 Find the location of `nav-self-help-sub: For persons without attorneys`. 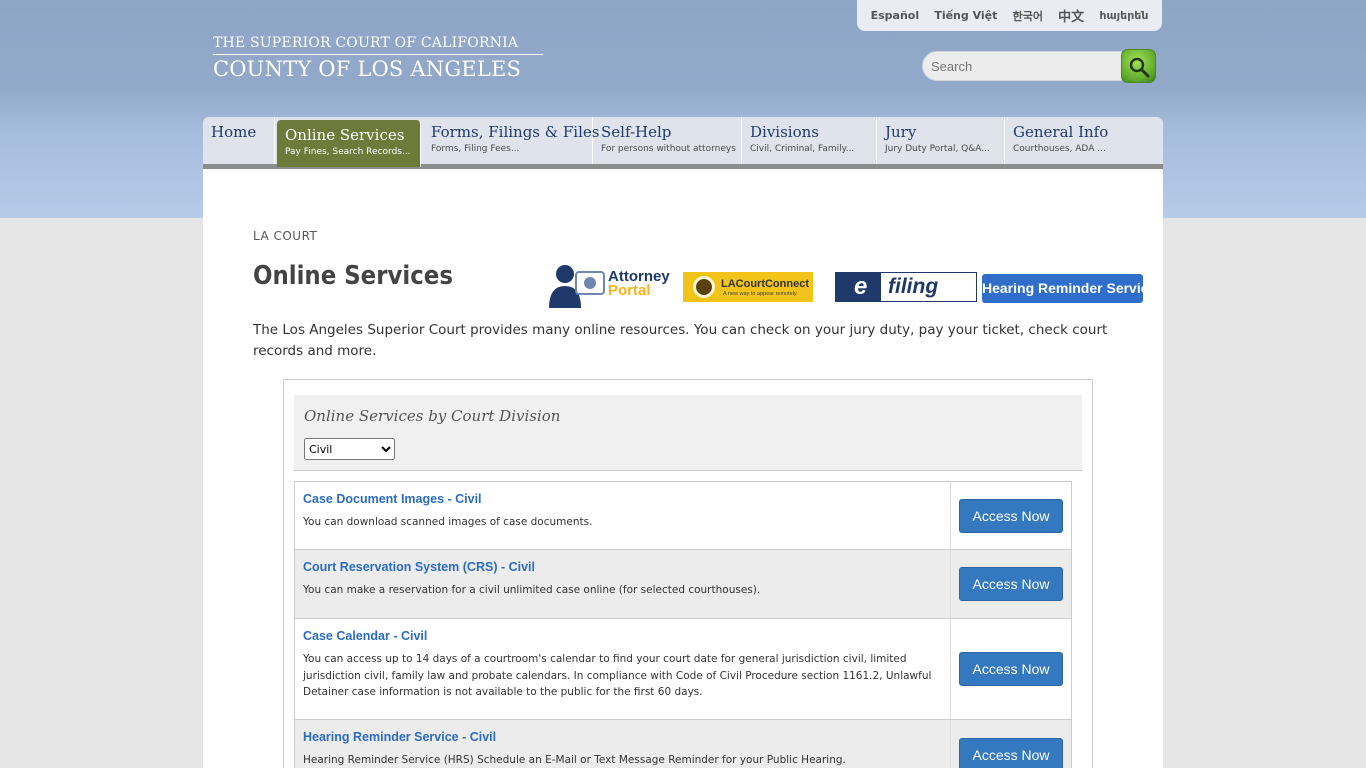

nav-self-help-sub: For persons without attorneys is located at coordinates (668, 149).